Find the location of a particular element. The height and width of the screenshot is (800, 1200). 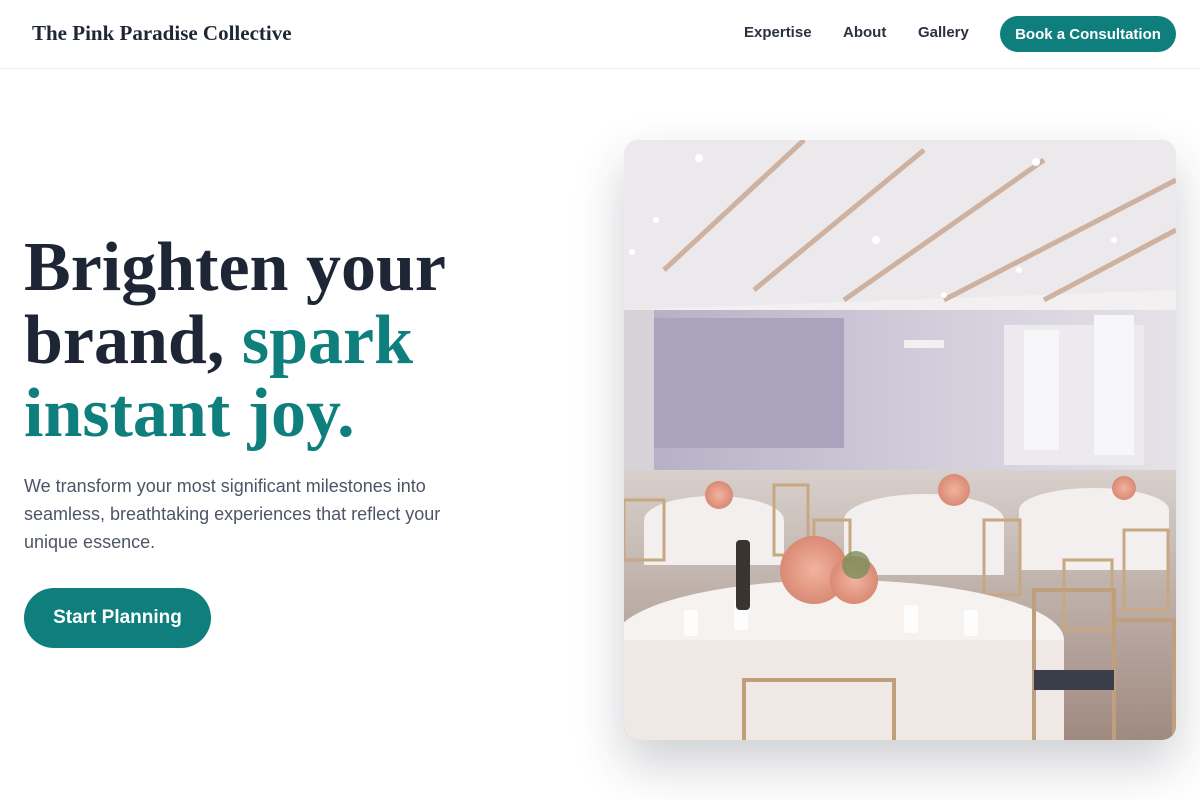

nav-link-about: About is located at coordinates (864, 32).